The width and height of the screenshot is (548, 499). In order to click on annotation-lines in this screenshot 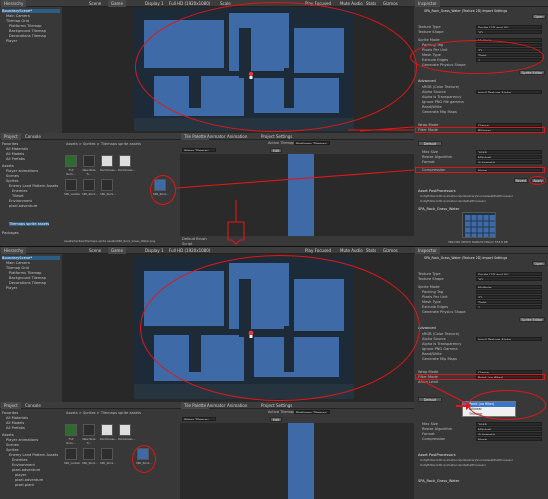, I will do `click(442, 393)`.